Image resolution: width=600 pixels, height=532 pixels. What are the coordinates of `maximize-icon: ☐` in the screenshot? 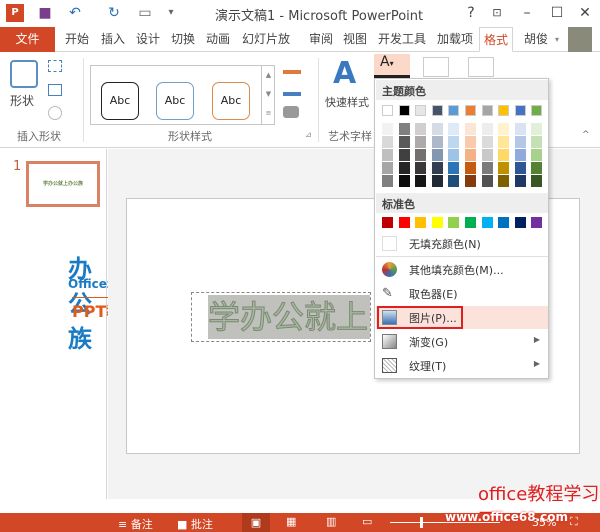 It's located at (557, 13).